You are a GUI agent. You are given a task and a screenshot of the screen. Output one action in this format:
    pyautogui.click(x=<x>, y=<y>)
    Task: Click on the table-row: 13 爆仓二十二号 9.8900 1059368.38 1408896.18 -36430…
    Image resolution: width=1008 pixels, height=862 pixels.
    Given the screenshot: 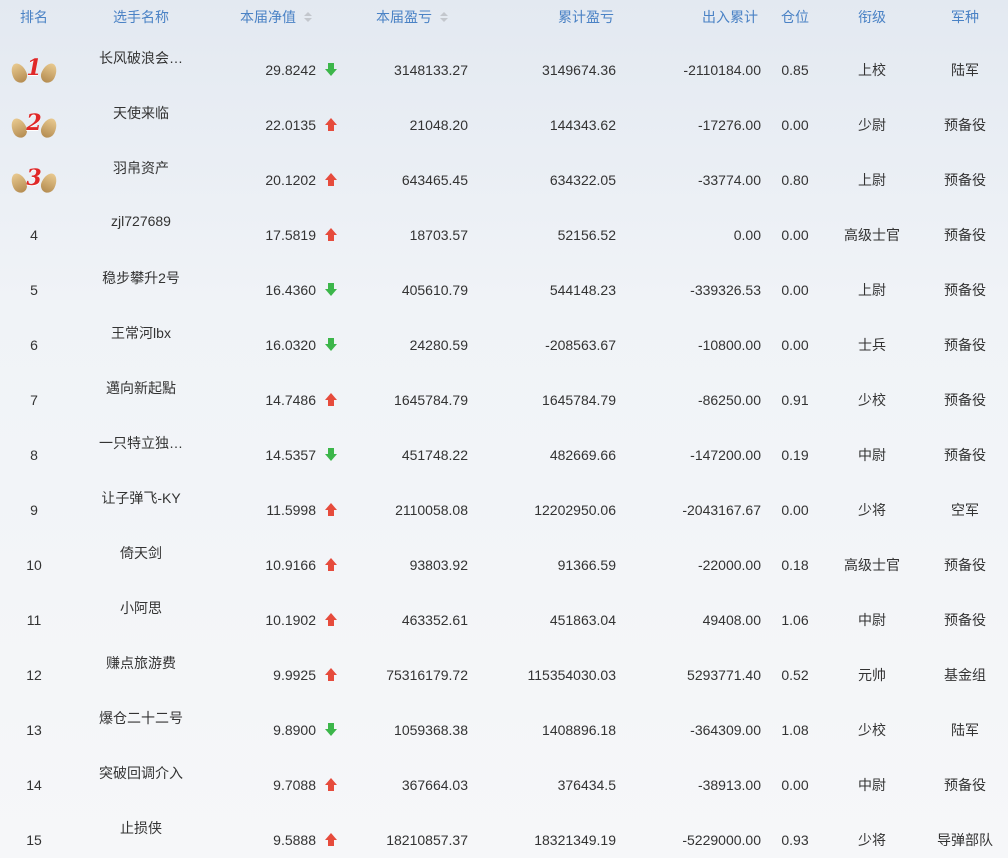 What is the action you would take?
    pyautogui.click(x=504, y=724)
    